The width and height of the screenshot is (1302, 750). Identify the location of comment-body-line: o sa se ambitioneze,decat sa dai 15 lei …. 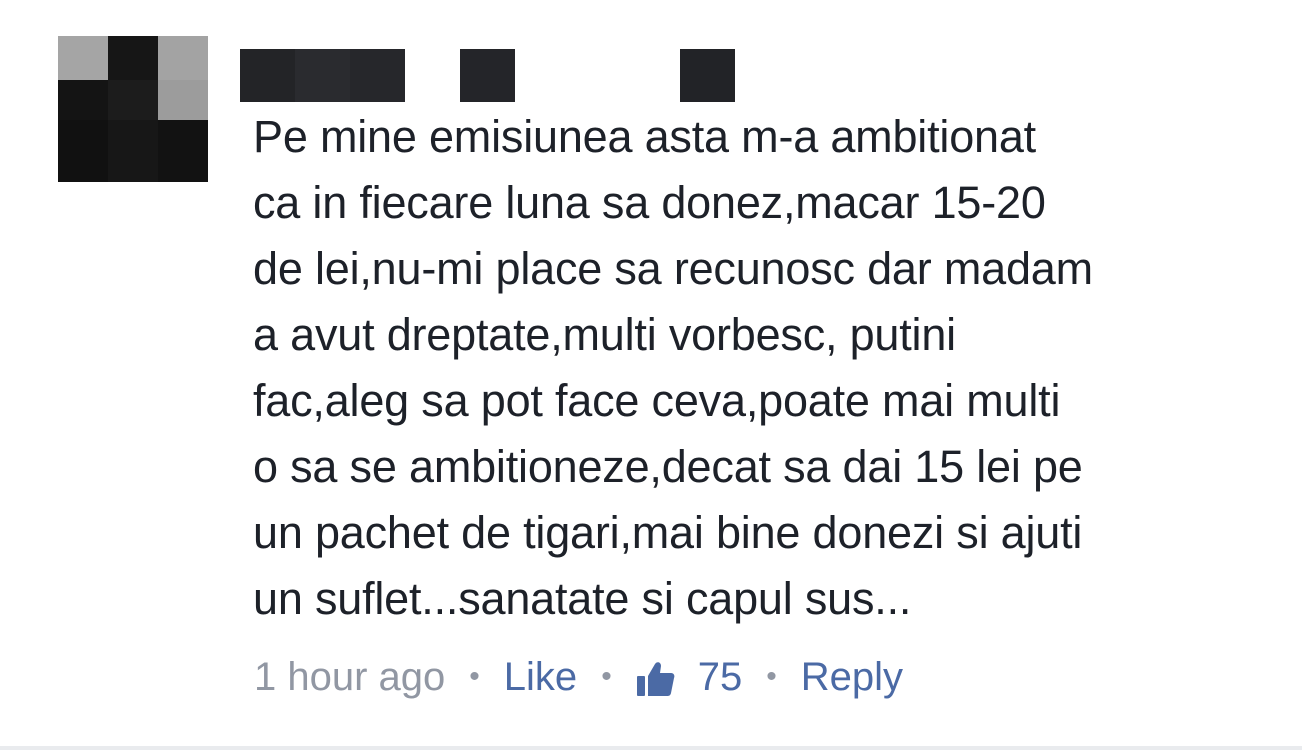
(668, 466).